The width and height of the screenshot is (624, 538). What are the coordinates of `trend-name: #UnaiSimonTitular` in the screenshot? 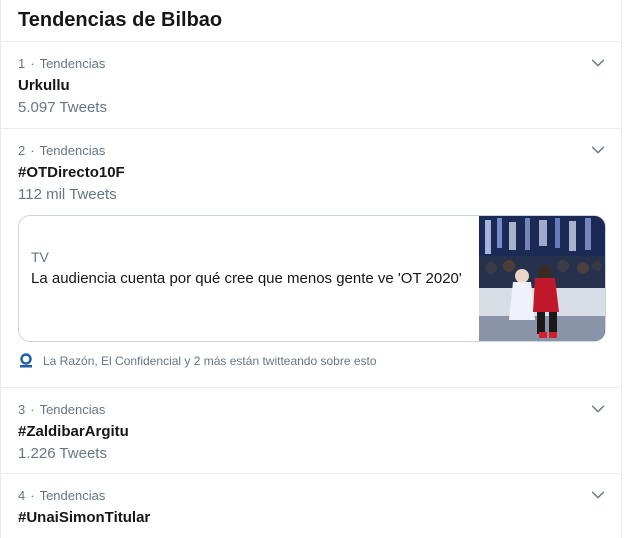 It's located at (84, 517).